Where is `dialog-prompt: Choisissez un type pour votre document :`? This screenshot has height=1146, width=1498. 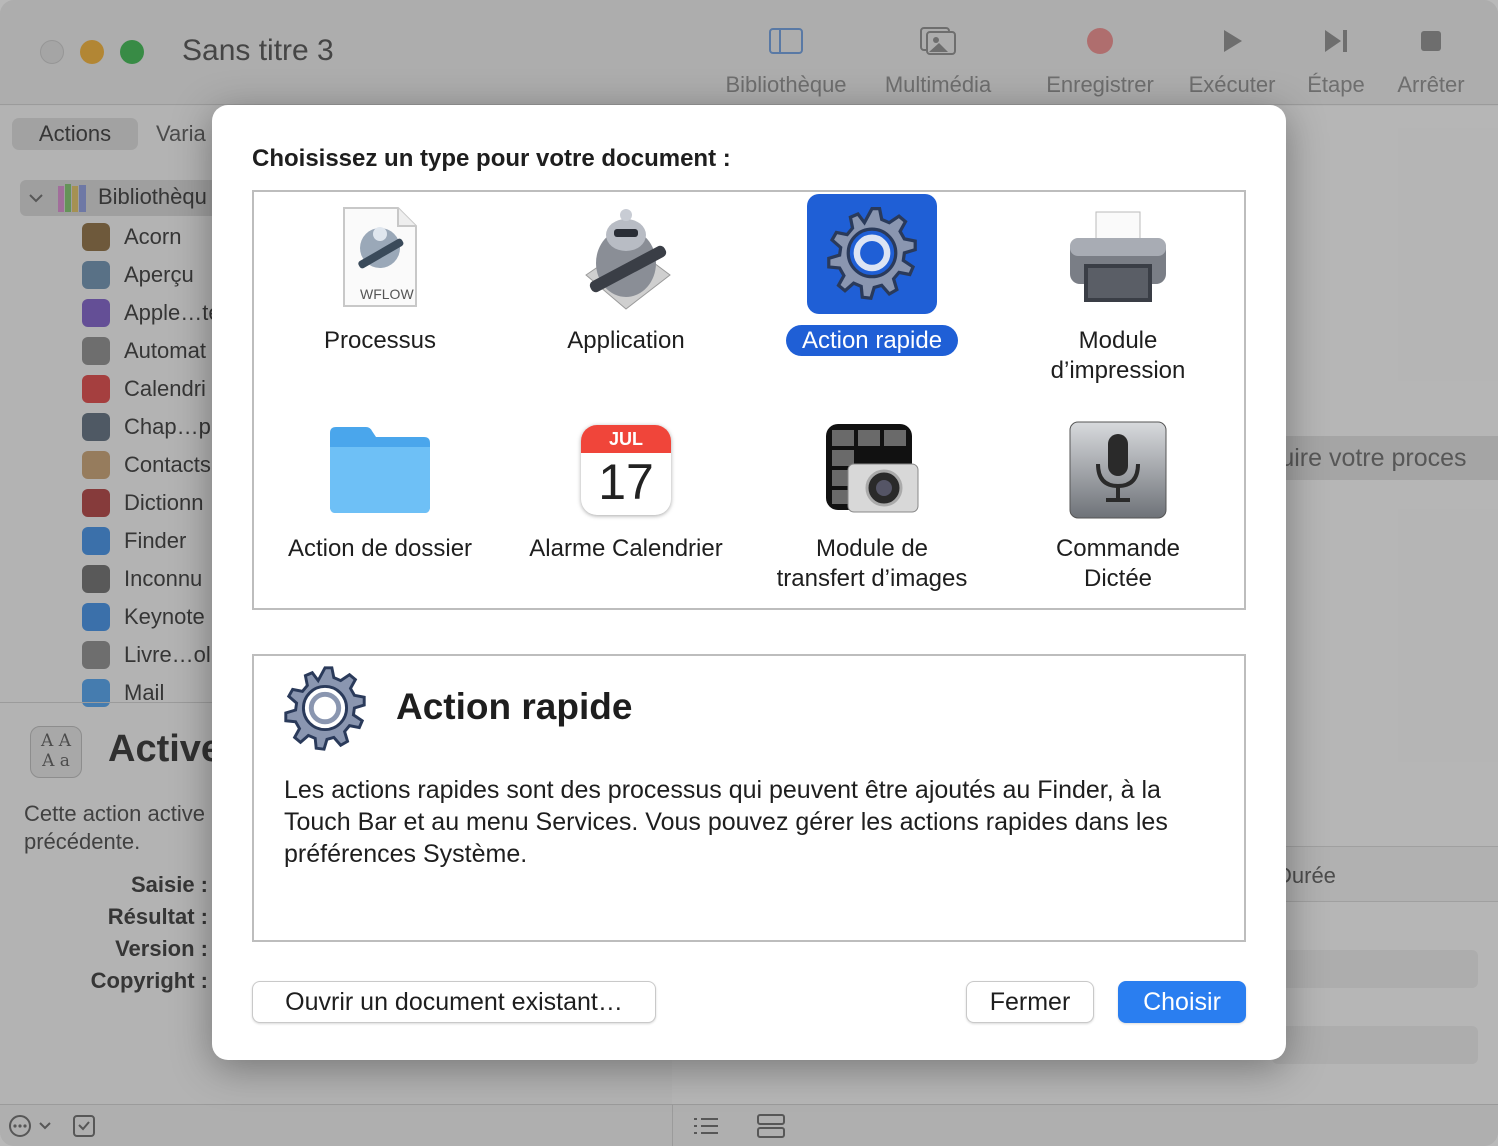 dialog-prompt: Choisissez un type pour votre document : is located at coordinates (491, 158).